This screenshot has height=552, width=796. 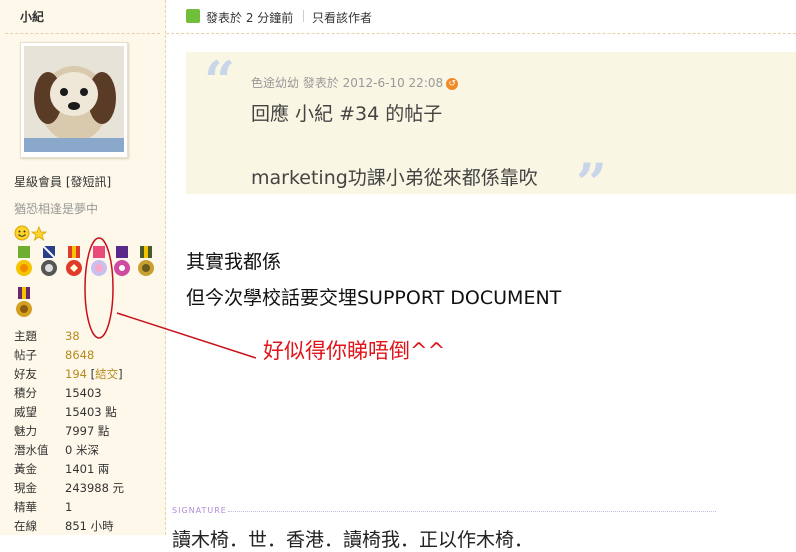 What do you see at coordinates (303, 16) in the screenshot?
I see `header-separator` at bounding box center [303, 16].